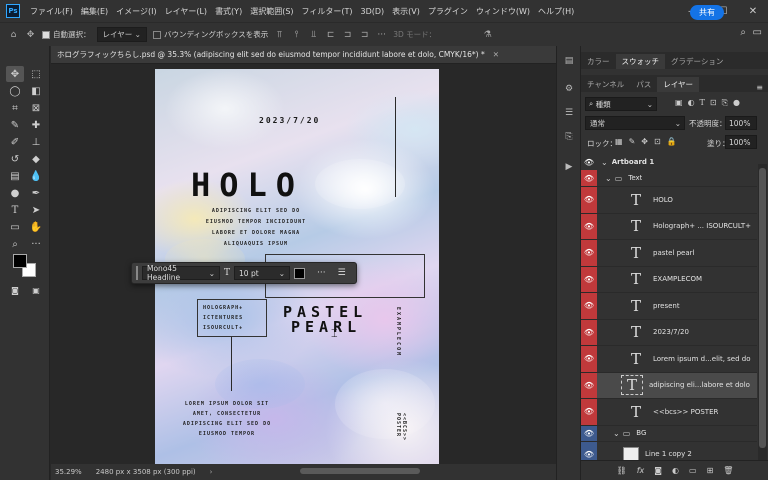 This screenshot has width=768, height=480. Describe the element at coordinates (569, 89) in the screenshot. I see `properties-panel-icon: ⚙` at that location.